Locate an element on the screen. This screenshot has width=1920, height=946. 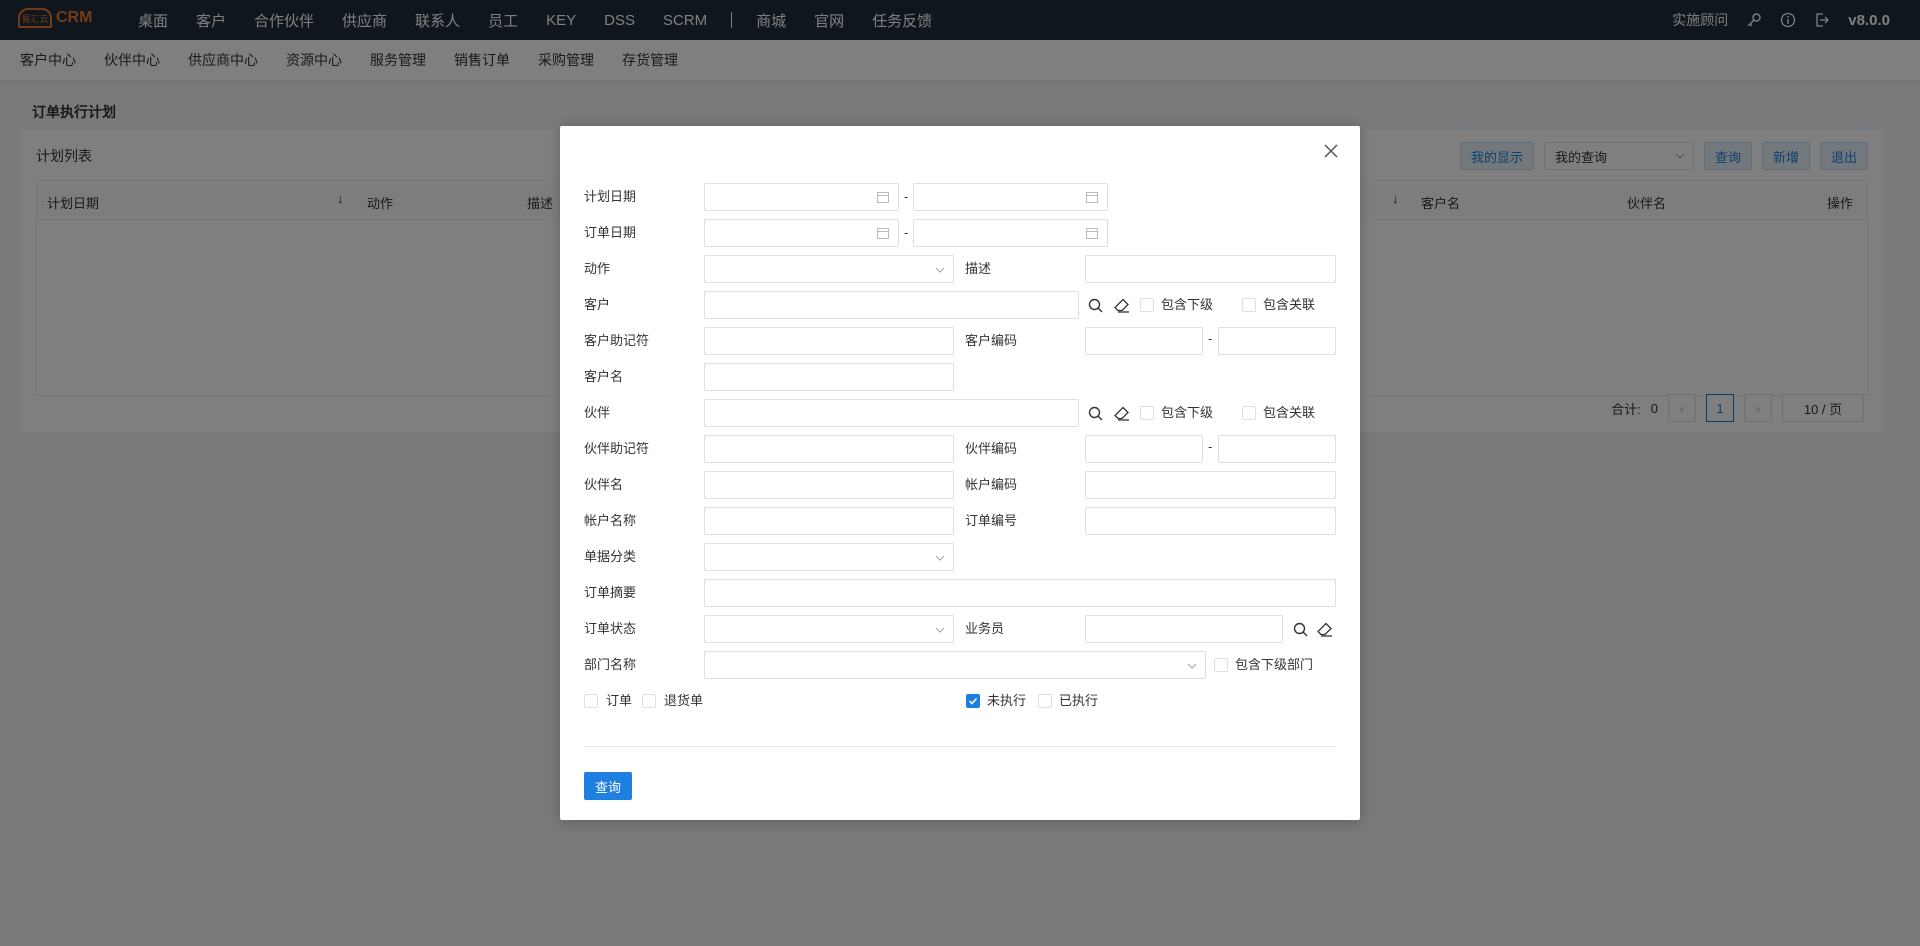
partner-include-sub-checkbox is located at coordinates (1147, 413).